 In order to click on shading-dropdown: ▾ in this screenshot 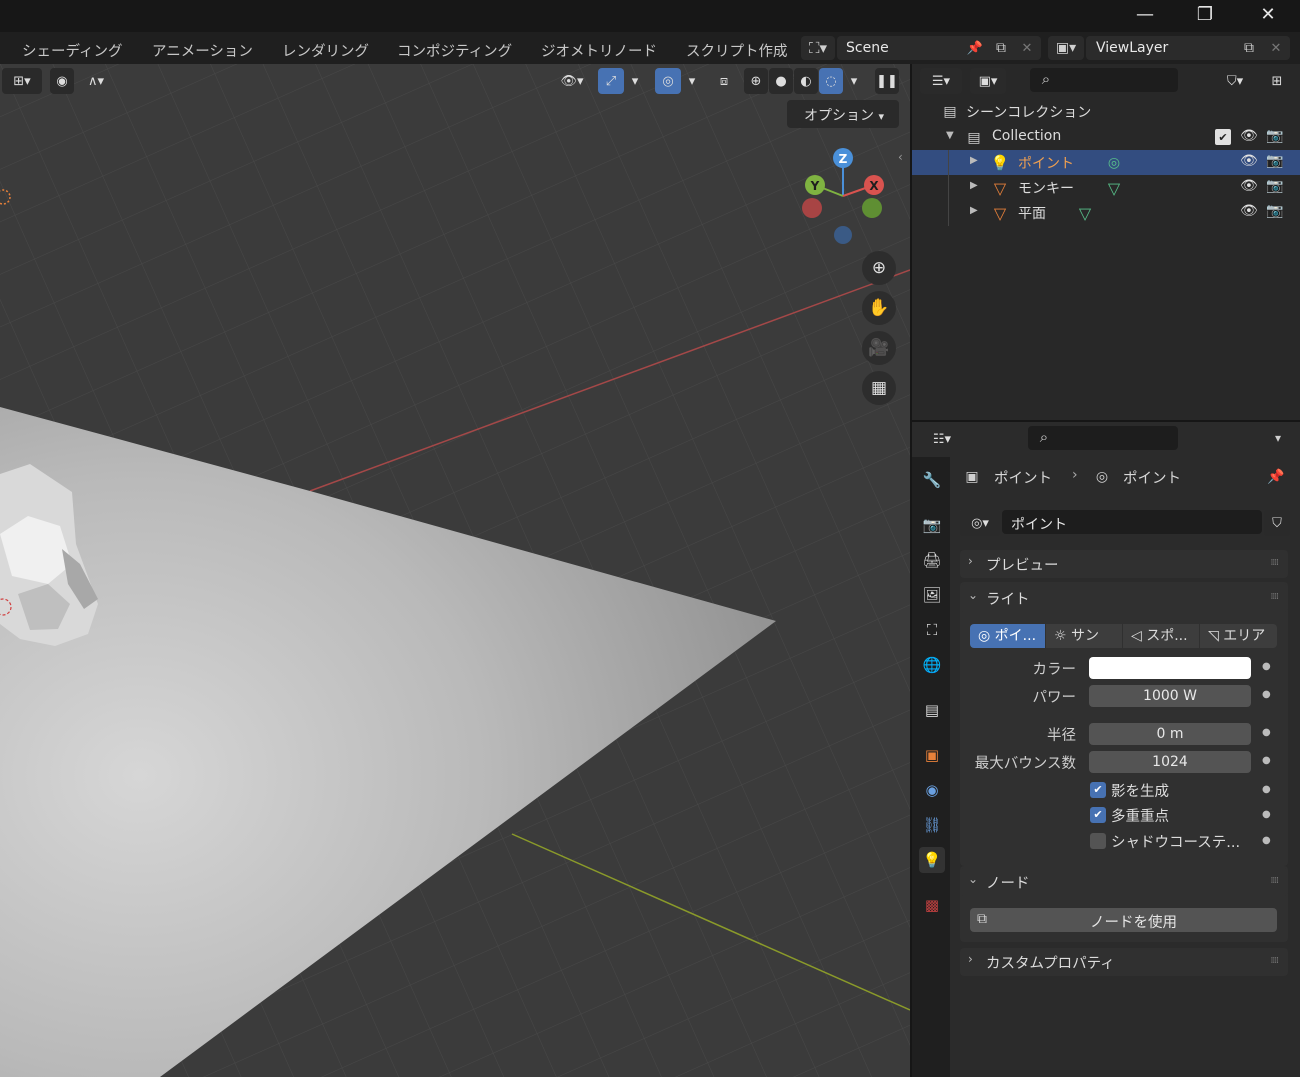, I will do `click(854, 81)`.